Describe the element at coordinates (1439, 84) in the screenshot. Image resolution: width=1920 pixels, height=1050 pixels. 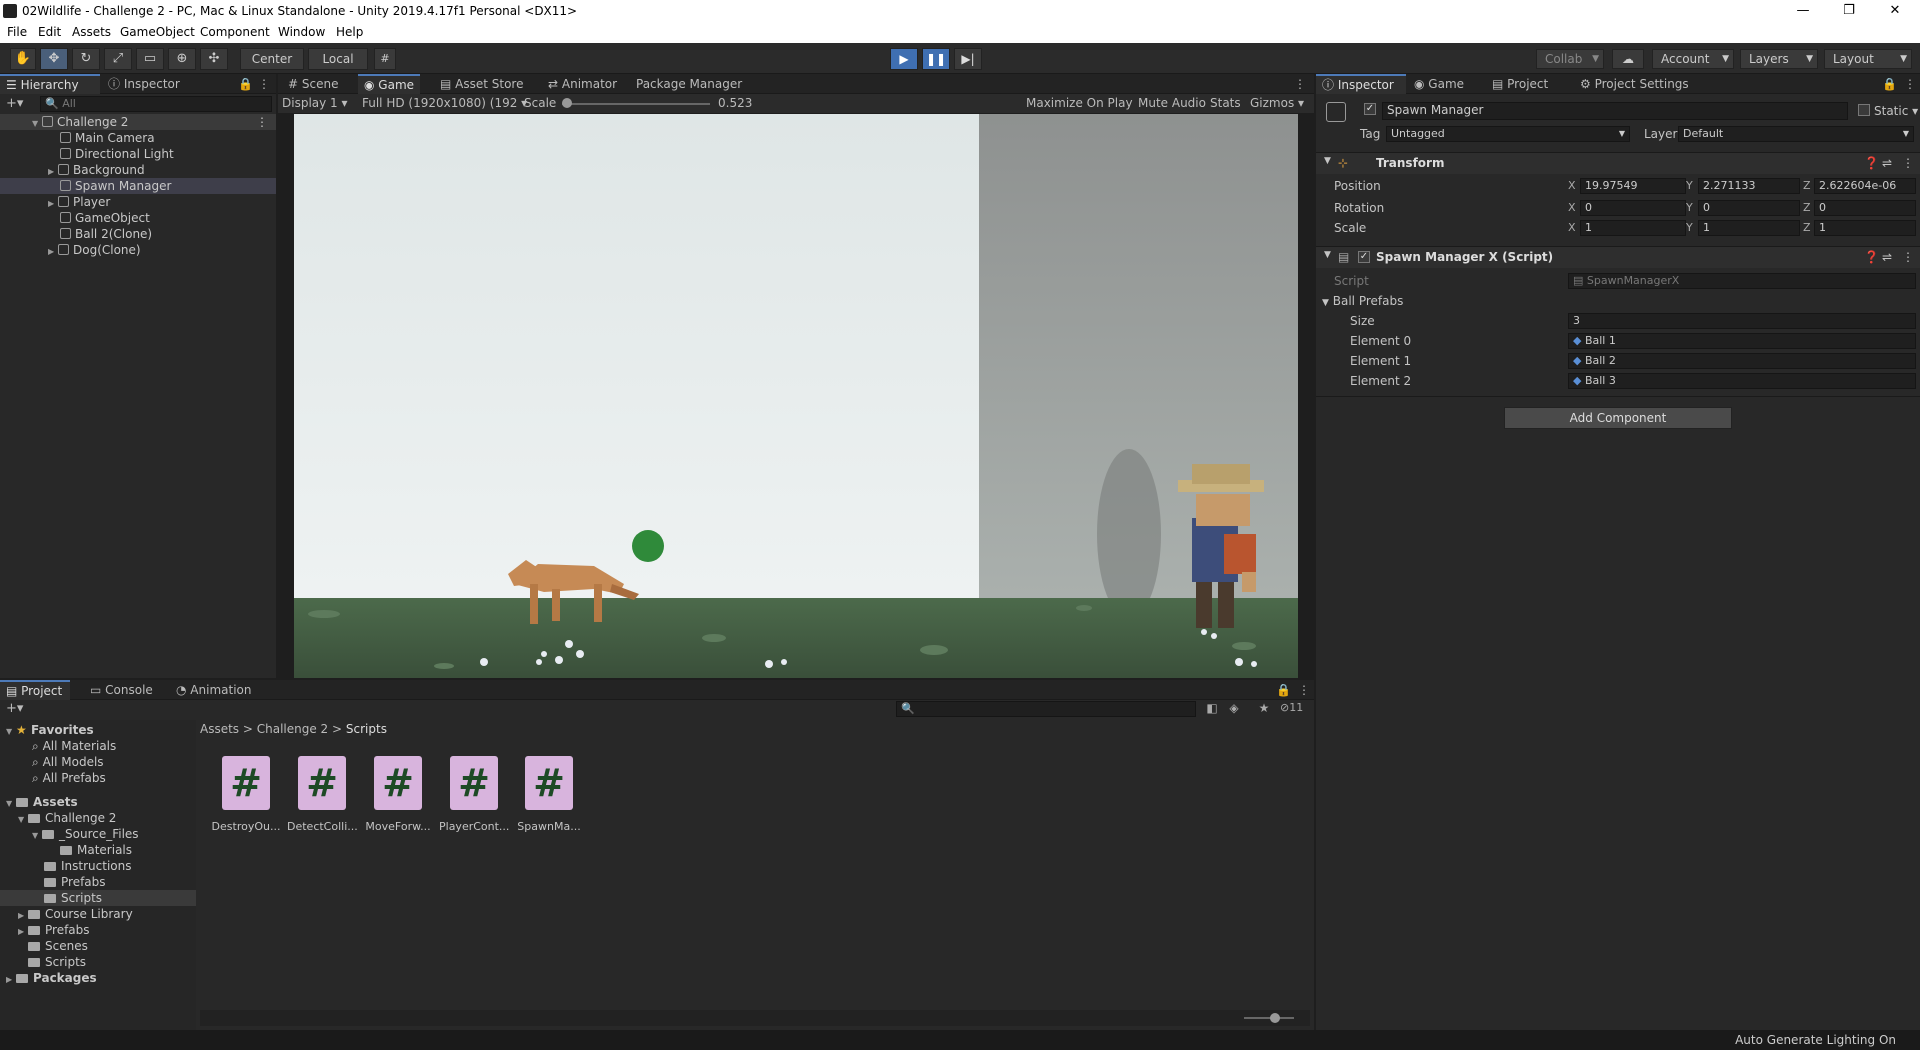
I see `tab-game-right: ◉ Game` at that location.